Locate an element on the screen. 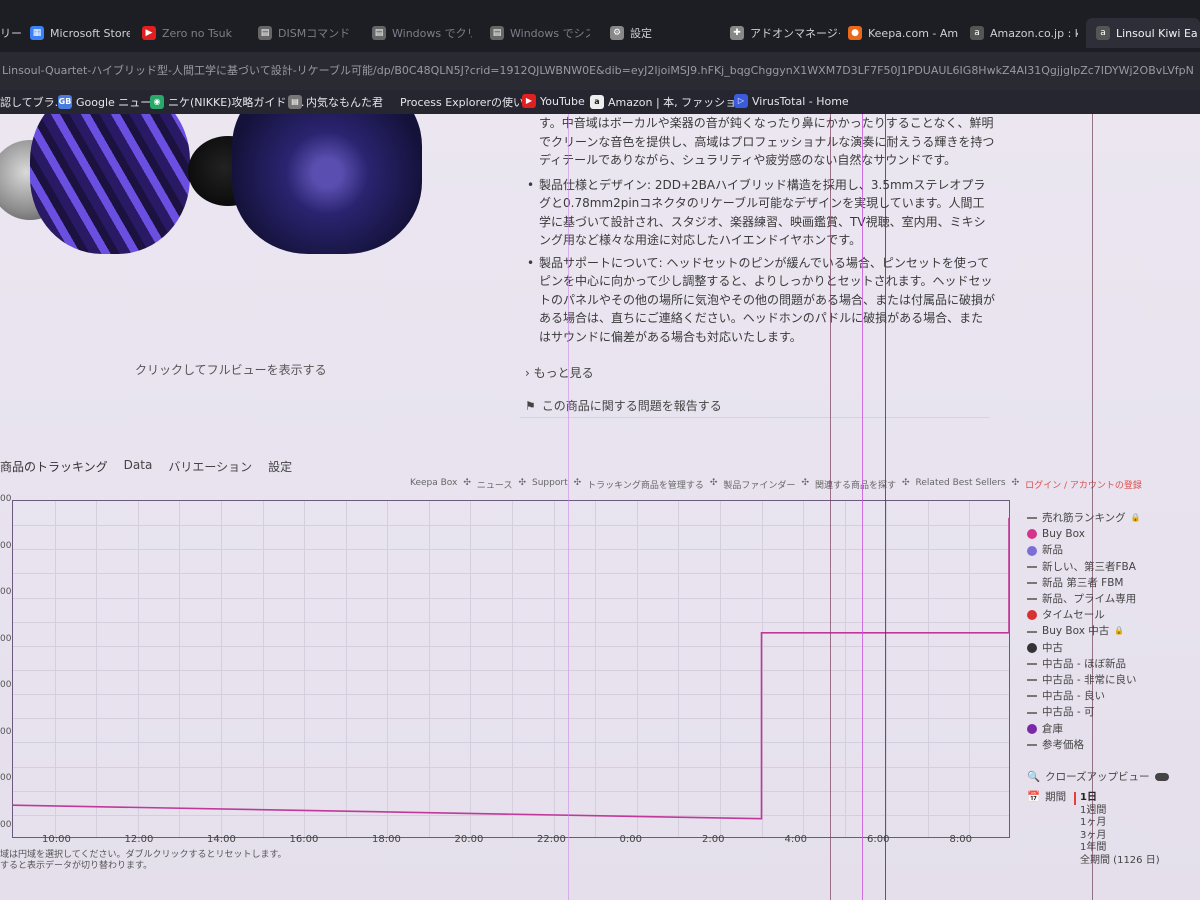 The height and width of the screenshot is (900, 1200). period-option: 1日 is located at coordinates (1117, 798).